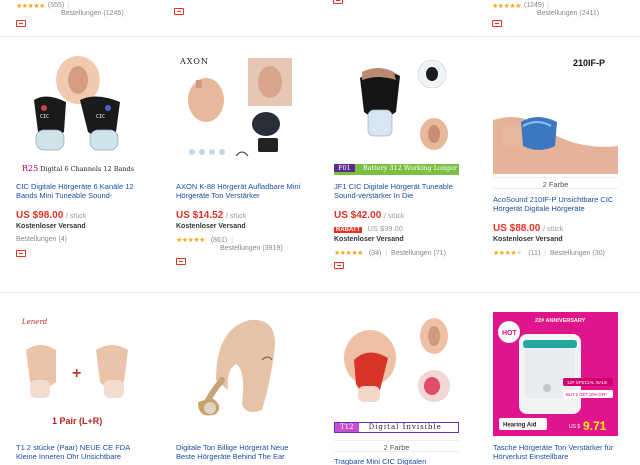  Describe the element at coordinates (562, 18) in the screenshot. I see `top-cell-4: ★★★★★ (1249) | Bestellungen (2411)` at that location.